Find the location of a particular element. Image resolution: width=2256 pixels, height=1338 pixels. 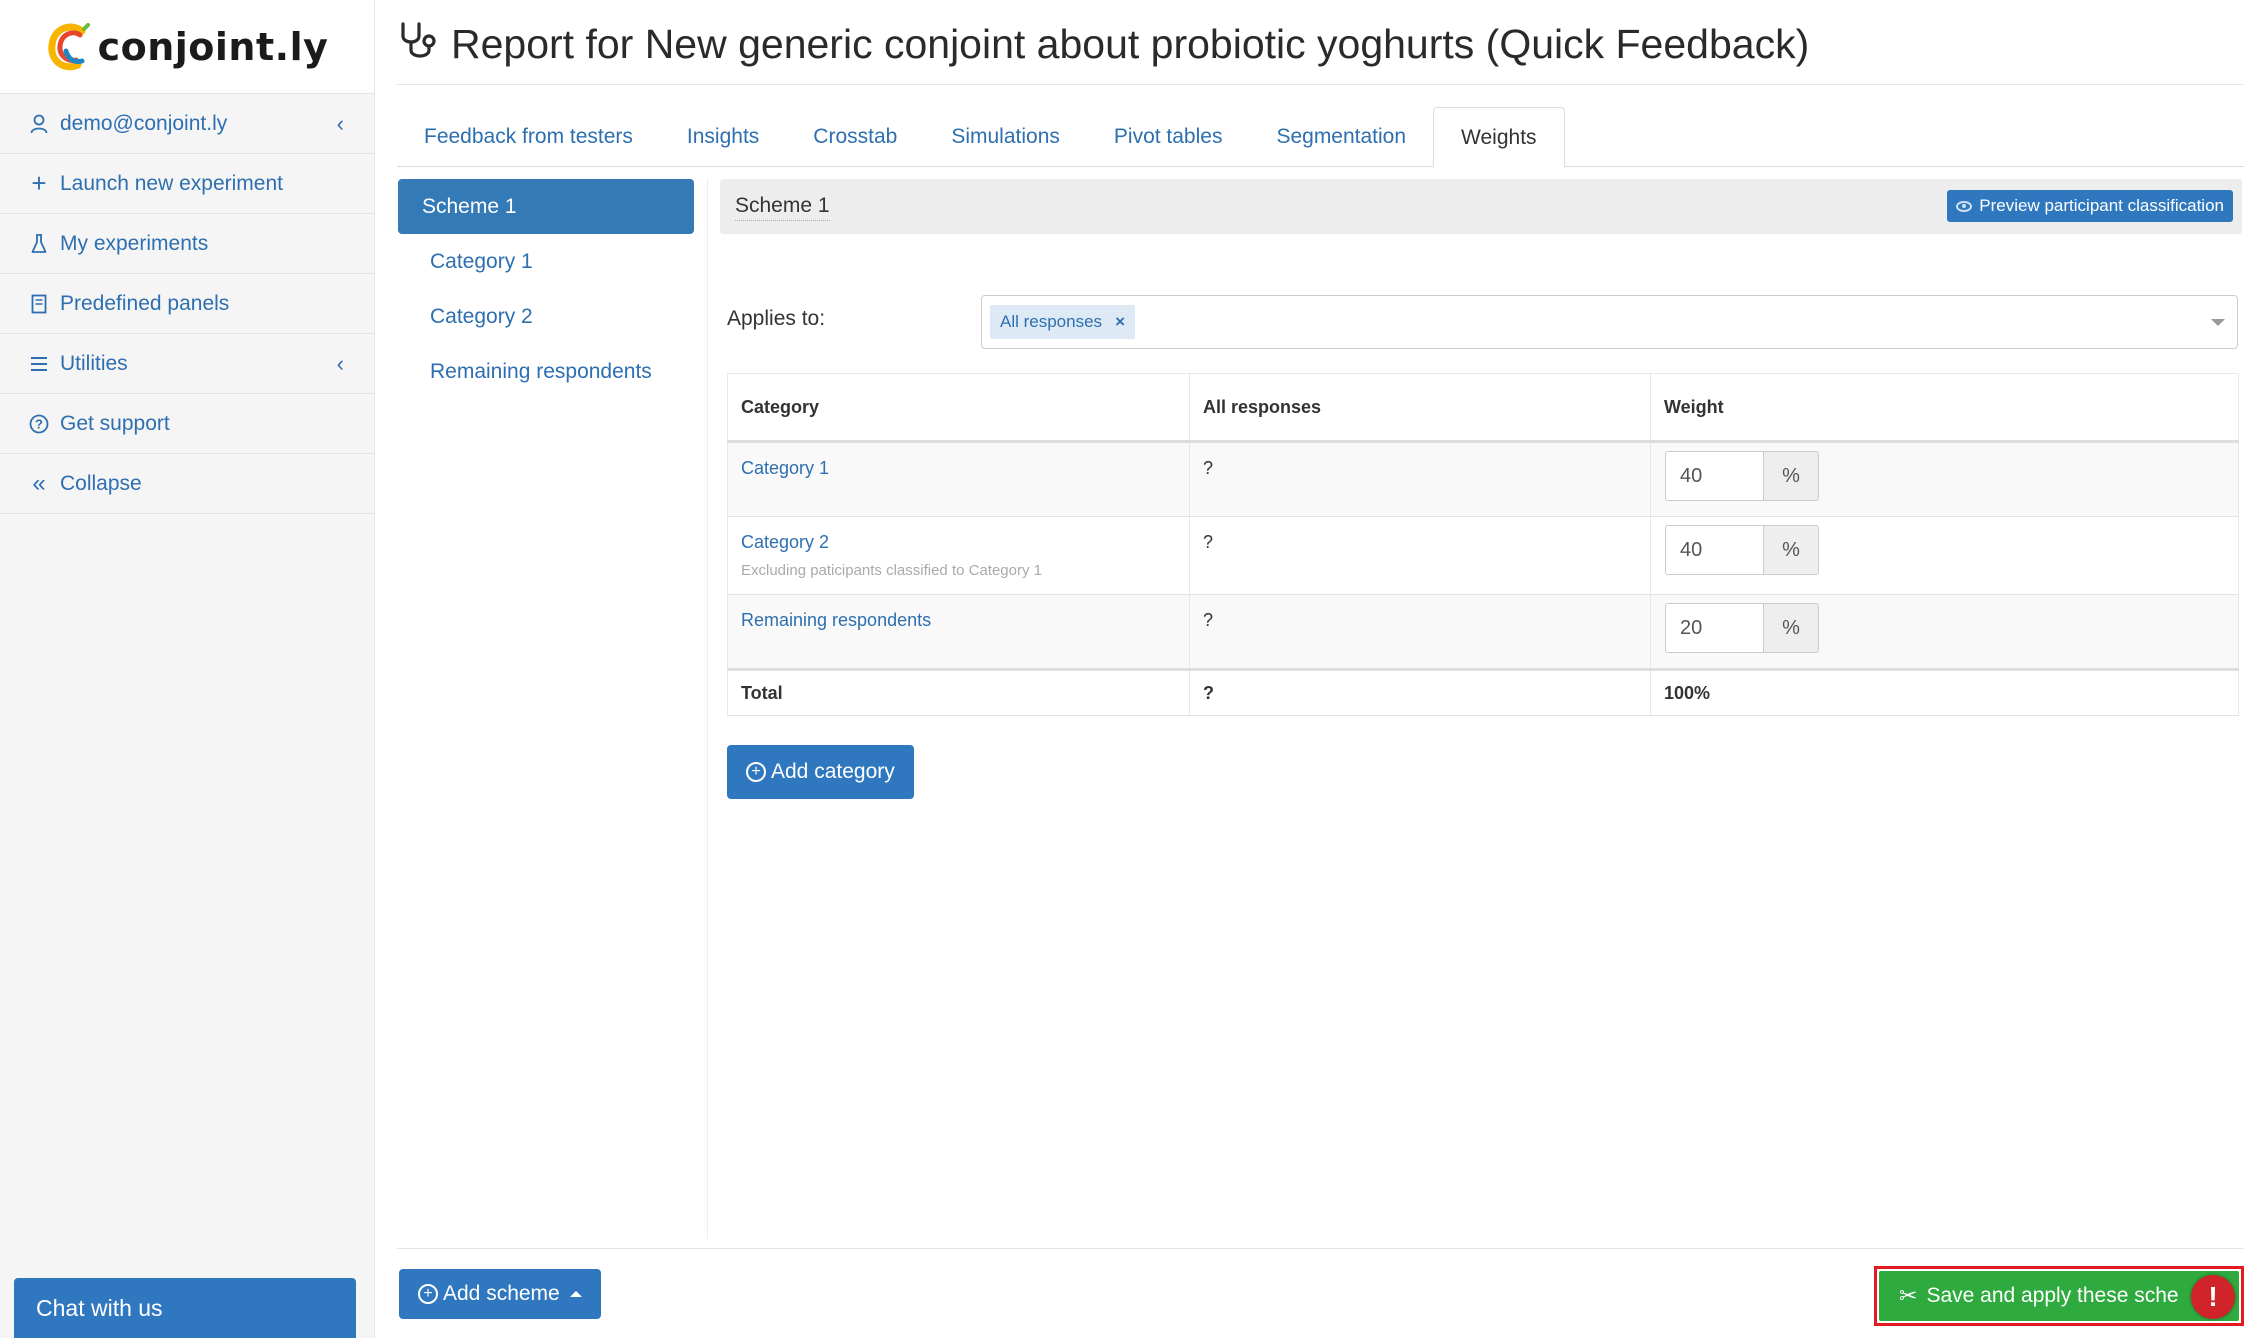

add-category-button: + Add category is located at coordinates (820, 772).